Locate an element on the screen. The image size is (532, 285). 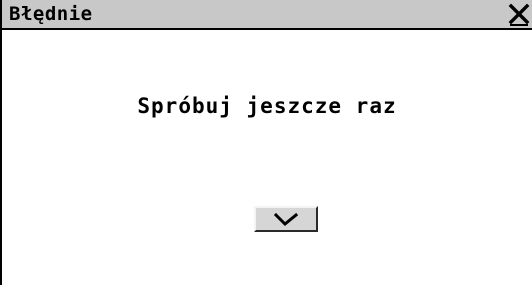
dialog-titlebar: Błędnie is located at coordinates (267, 15).